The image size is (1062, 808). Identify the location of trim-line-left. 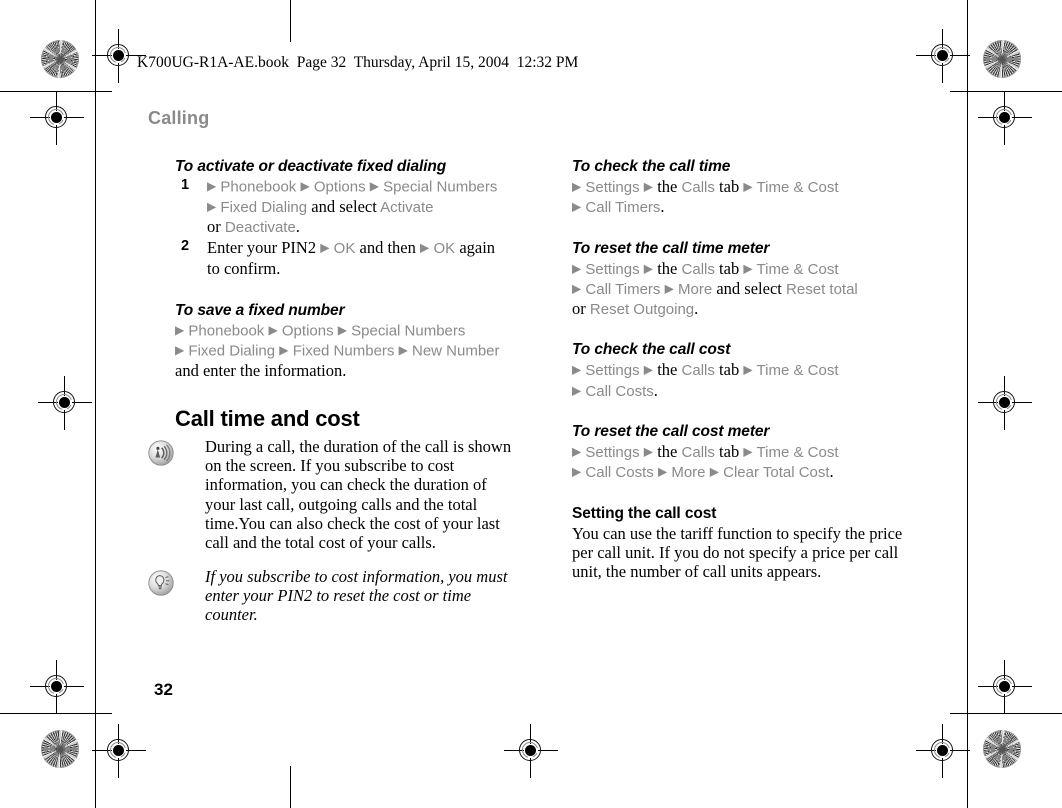
(95, 404).